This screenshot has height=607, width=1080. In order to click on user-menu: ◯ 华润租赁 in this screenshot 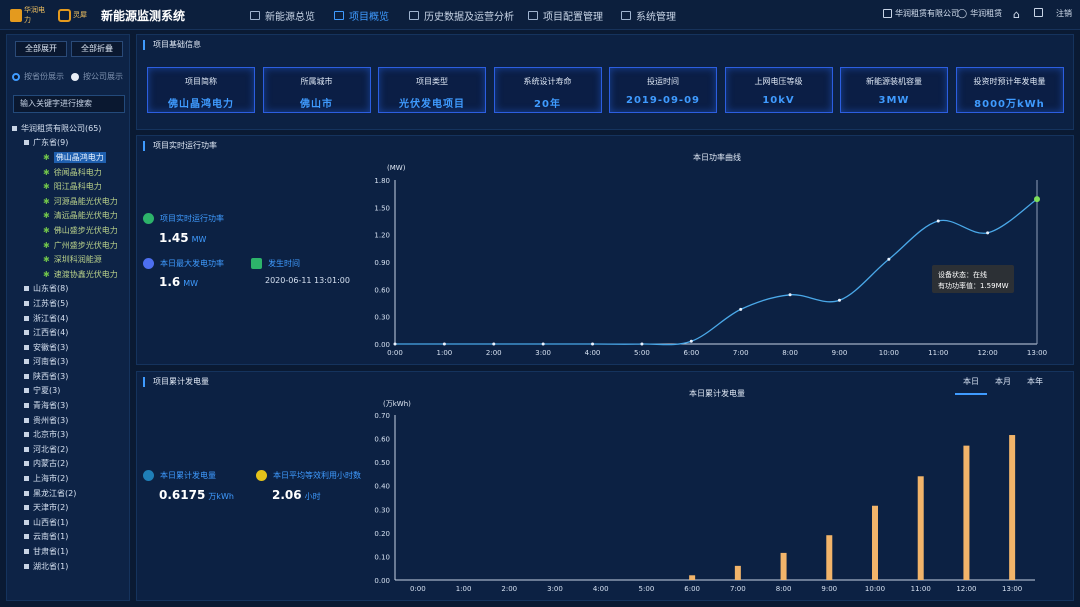, I will do `click(979, 13)`.